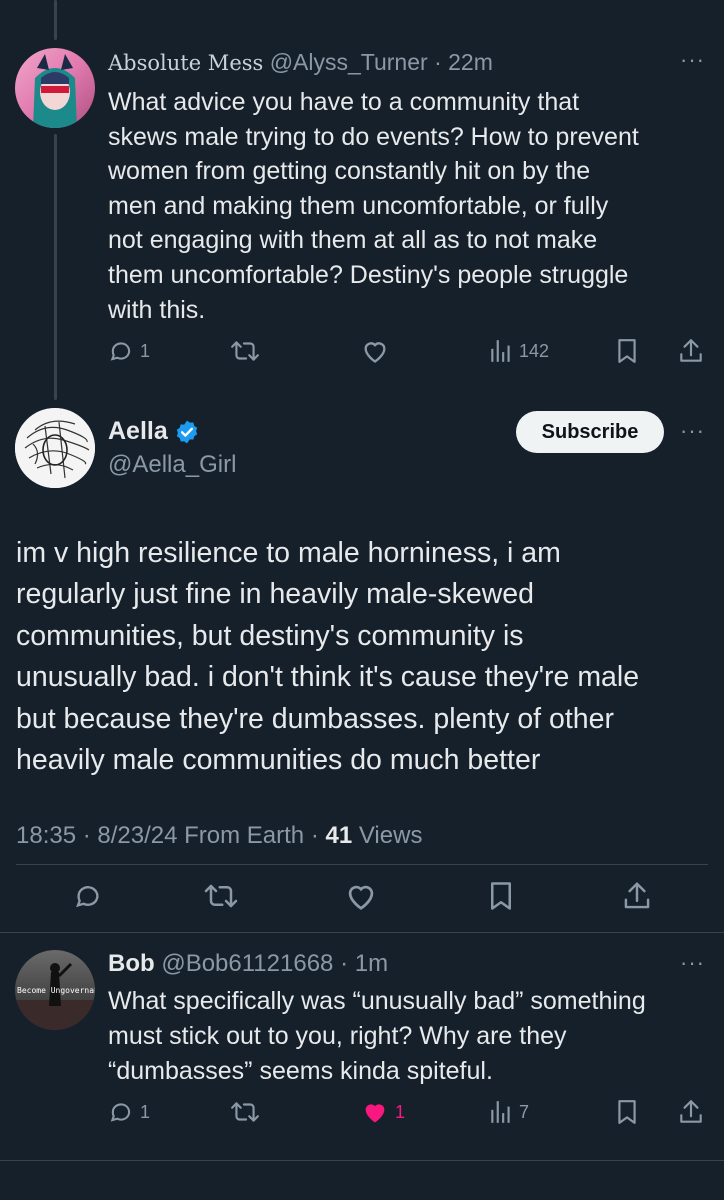 This screenshot has height=1200, width=724. What do you see at coordinates (138, 431) in the screenshot?
I see `display-name: Aella` at bounding box center [138, 431].